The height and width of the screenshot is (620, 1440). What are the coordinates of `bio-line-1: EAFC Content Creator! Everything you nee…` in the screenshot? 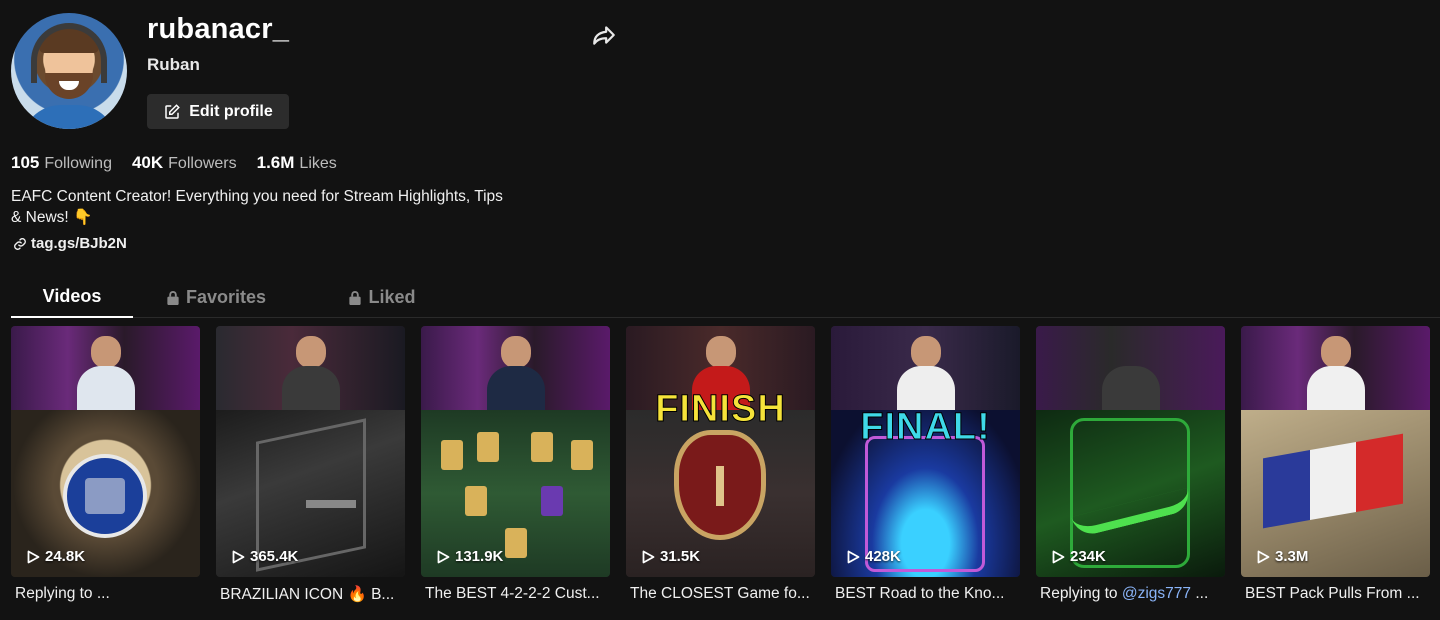 It's located at (257, 196).